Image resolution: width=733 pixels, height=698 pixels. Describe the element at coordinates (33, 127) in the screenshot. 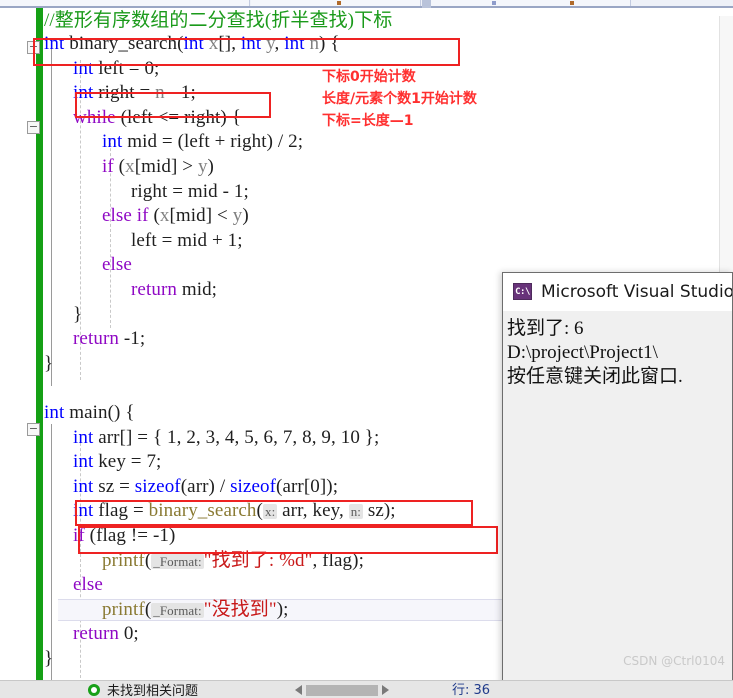

I see `collapse-box-while: −` at that location.